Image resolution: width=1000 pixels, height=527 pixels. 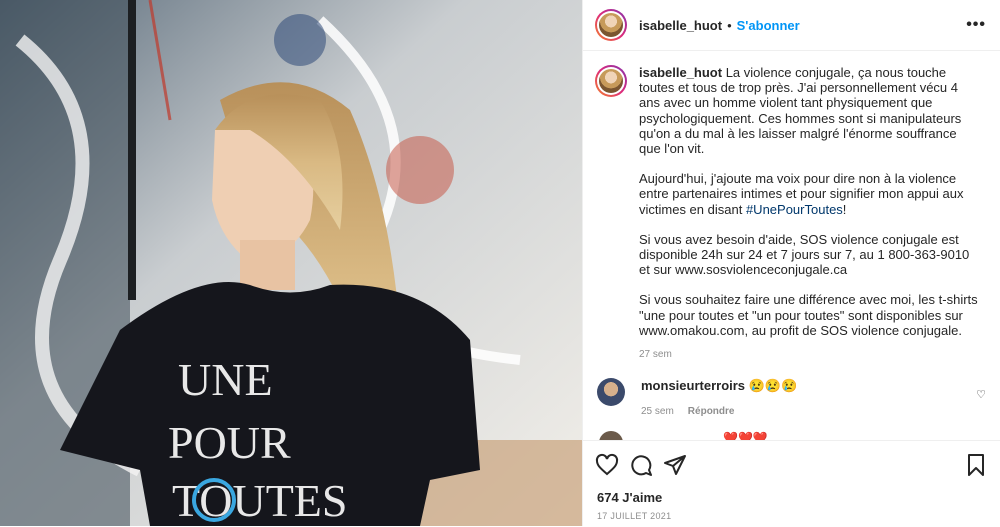 I want to click on author-avatar, so click(x=611, y=25).